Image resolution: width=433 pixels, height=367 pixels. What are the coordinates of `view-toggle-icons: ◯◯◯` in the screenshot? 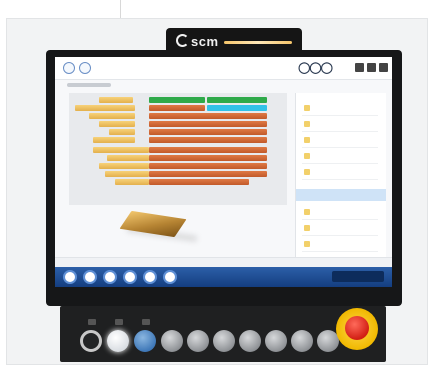 It's located at (315, 67).